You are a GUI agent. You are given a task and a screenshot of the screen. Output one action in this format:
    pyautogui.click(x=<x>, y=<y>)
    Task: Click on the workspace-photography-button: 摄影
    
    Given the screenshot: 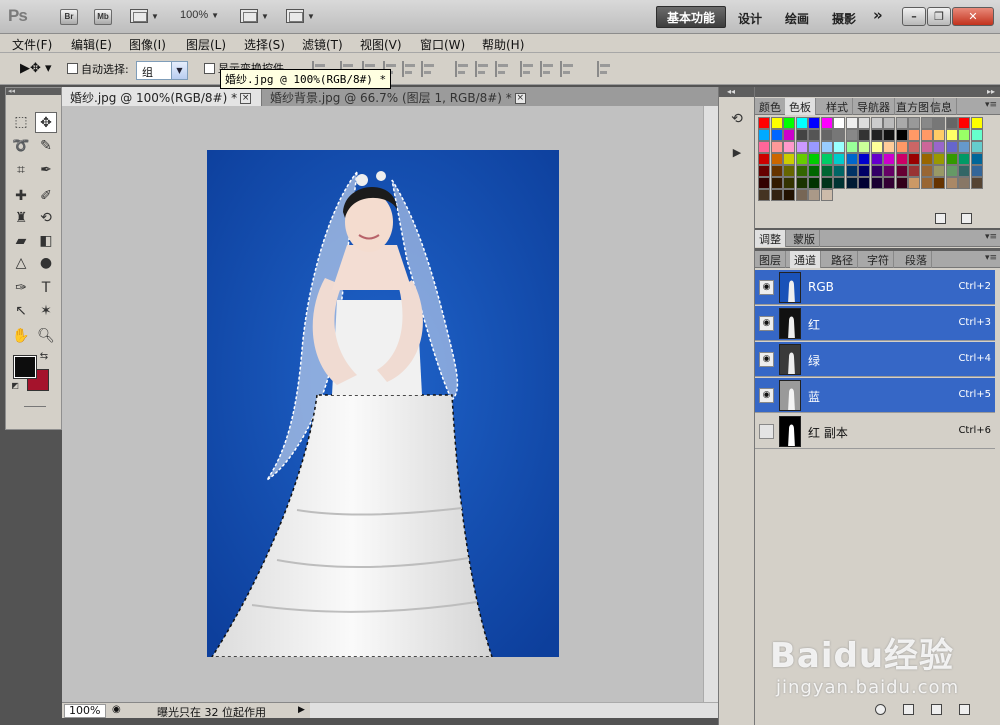 What is the action you would take?
    pyautogui.click(x=844, y=18)
    